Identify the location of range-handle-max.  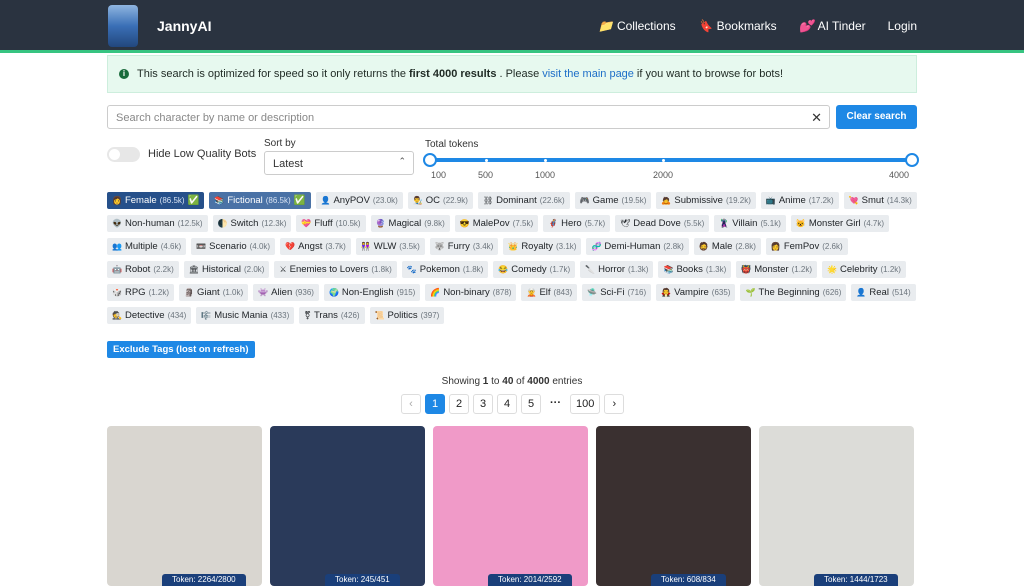
(912, 160).